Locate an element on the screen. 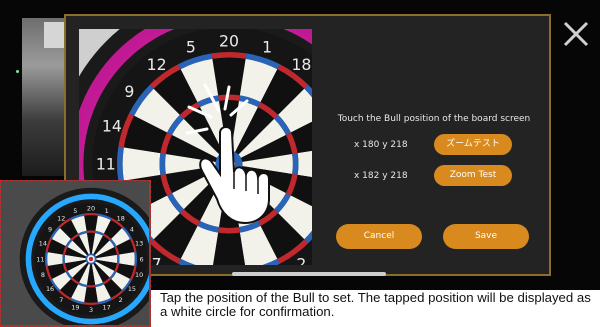 The width and height of the screenshot is (600, 327). board-number: 3 is located at coordinates (91, 310).